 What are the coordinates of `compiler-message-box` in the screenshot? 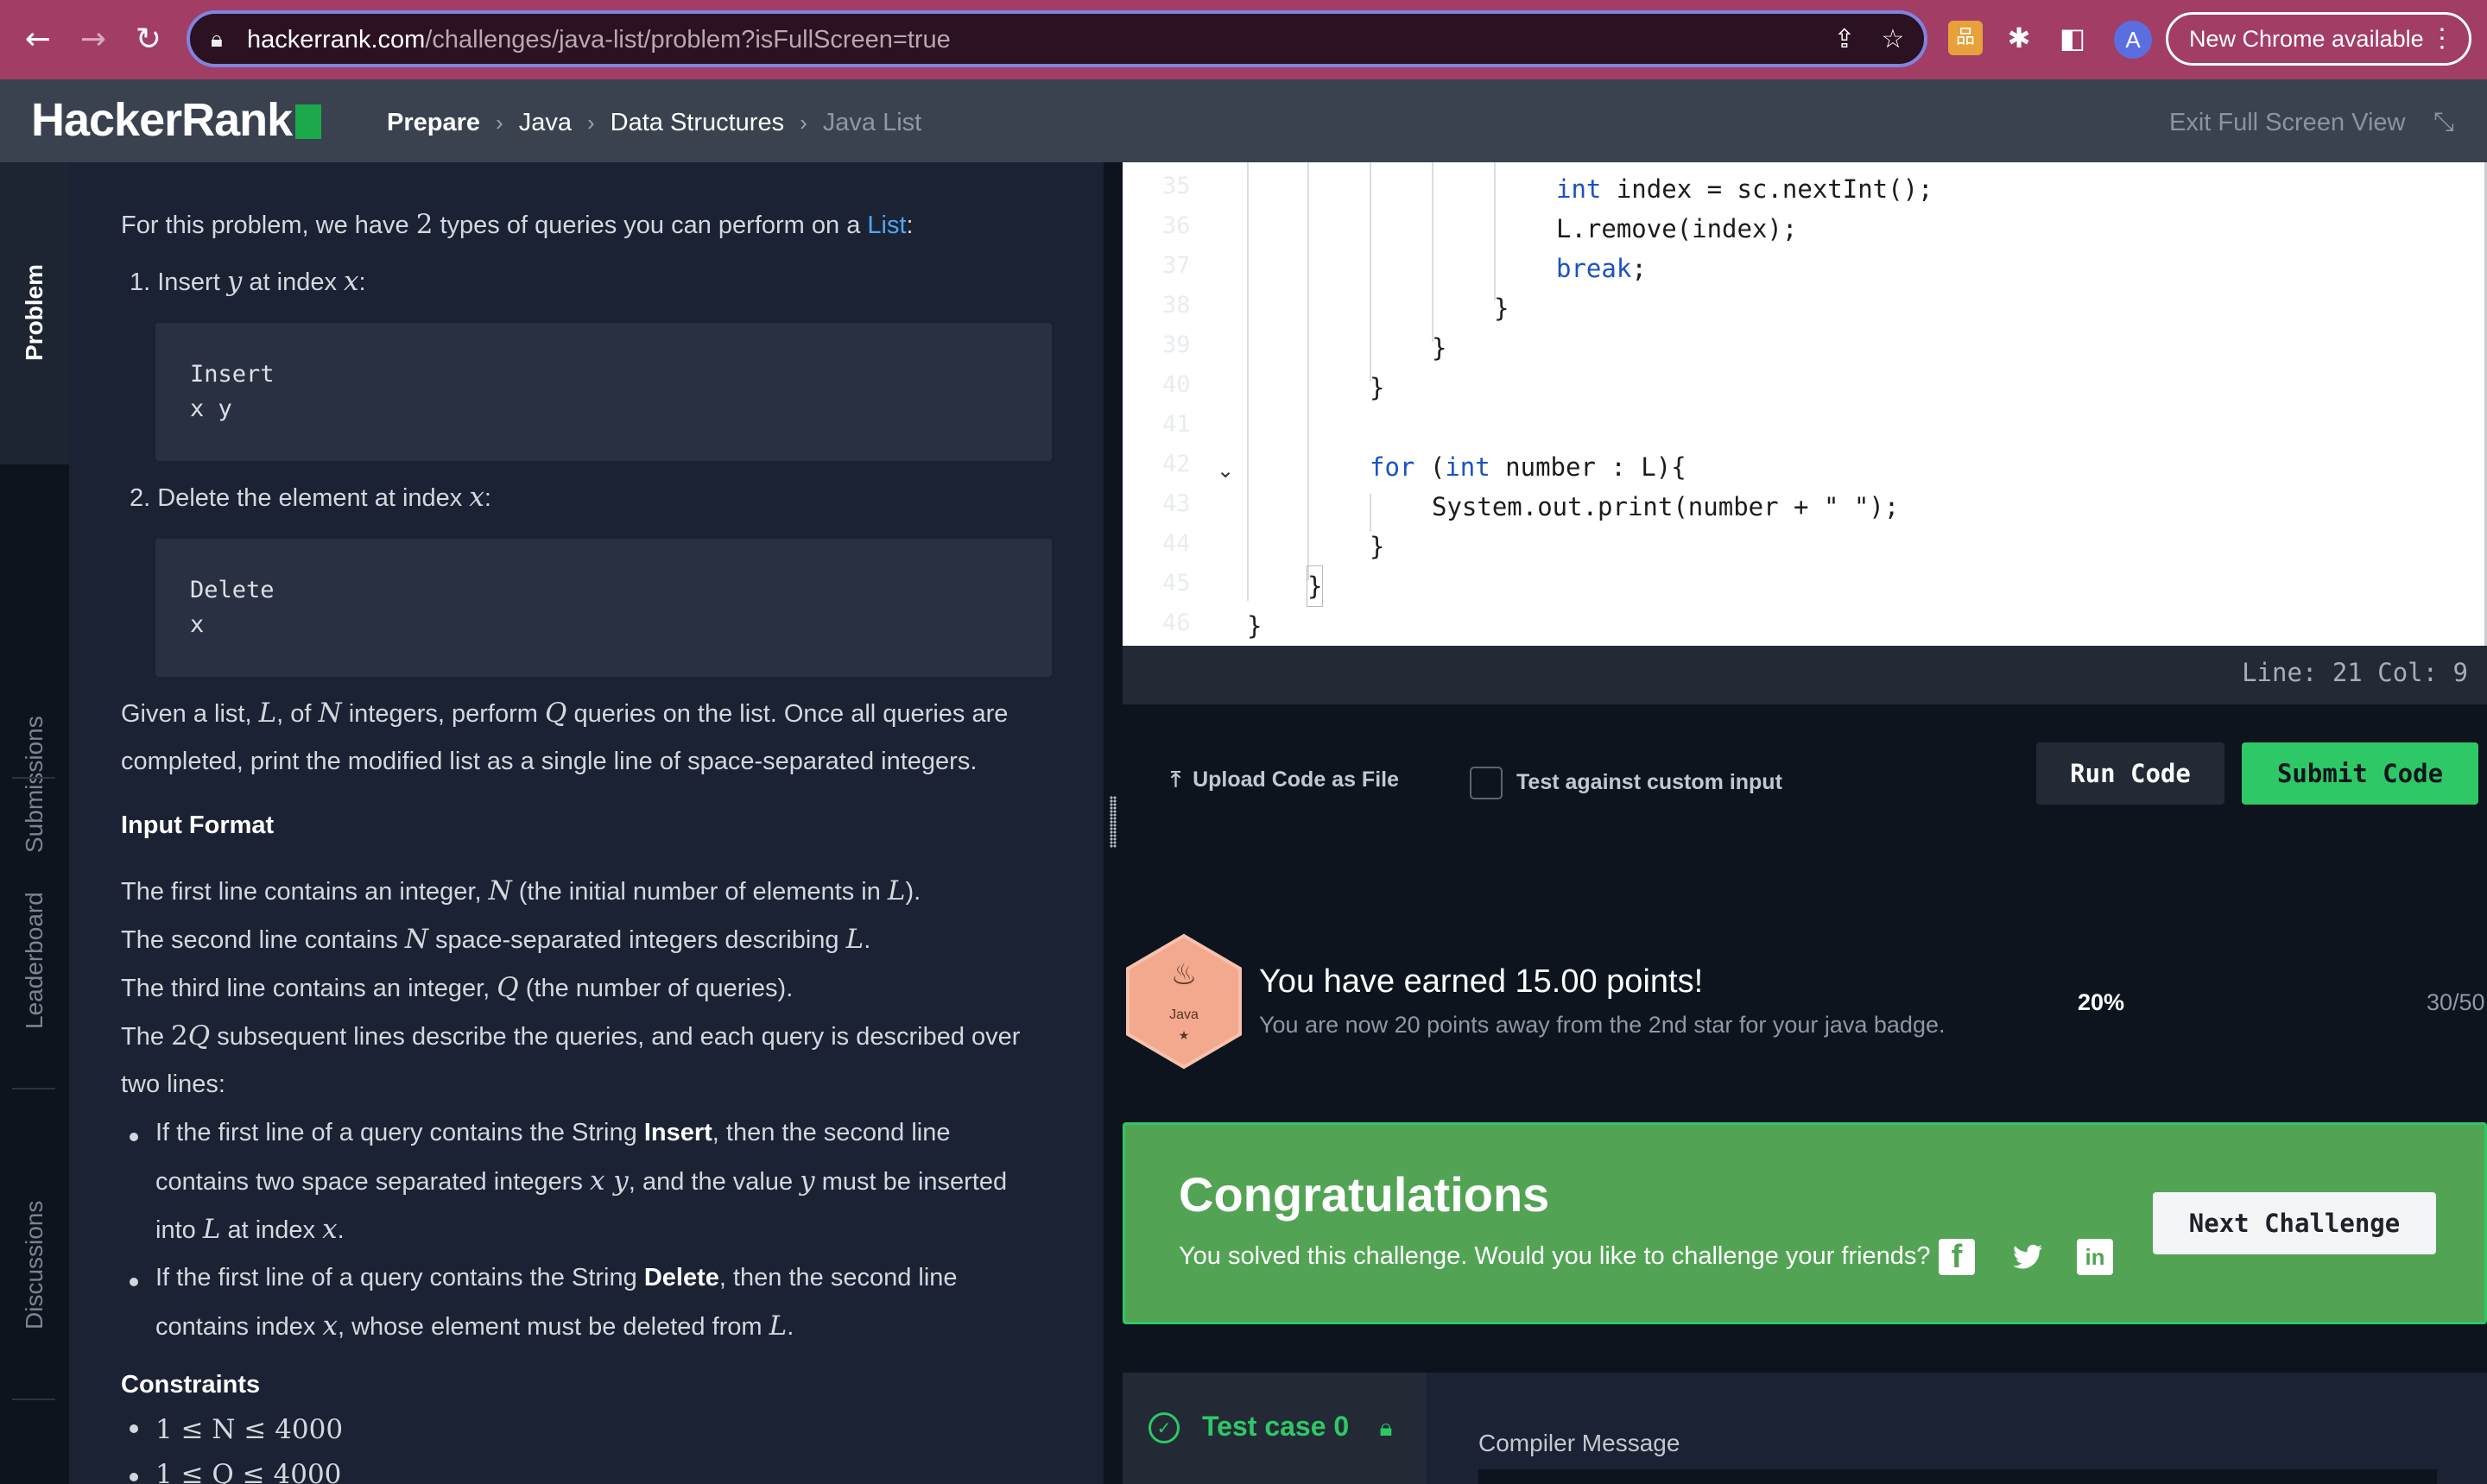 It's located at (1957, 1476).